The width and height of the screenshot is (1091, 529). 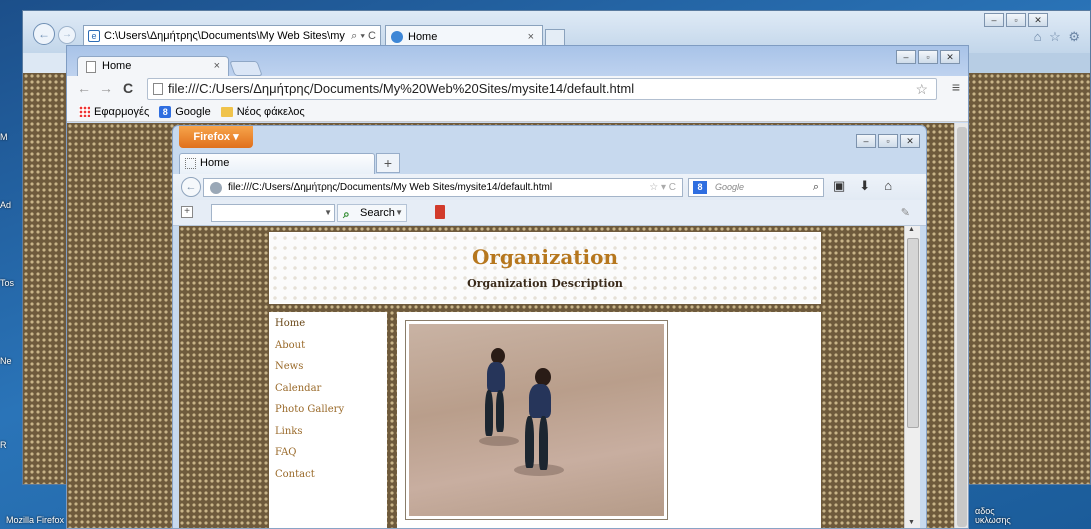 What do you see at coordinates (84, 111) in the screenshot?
I see `apps-icon` at bounding box center [84, 111].